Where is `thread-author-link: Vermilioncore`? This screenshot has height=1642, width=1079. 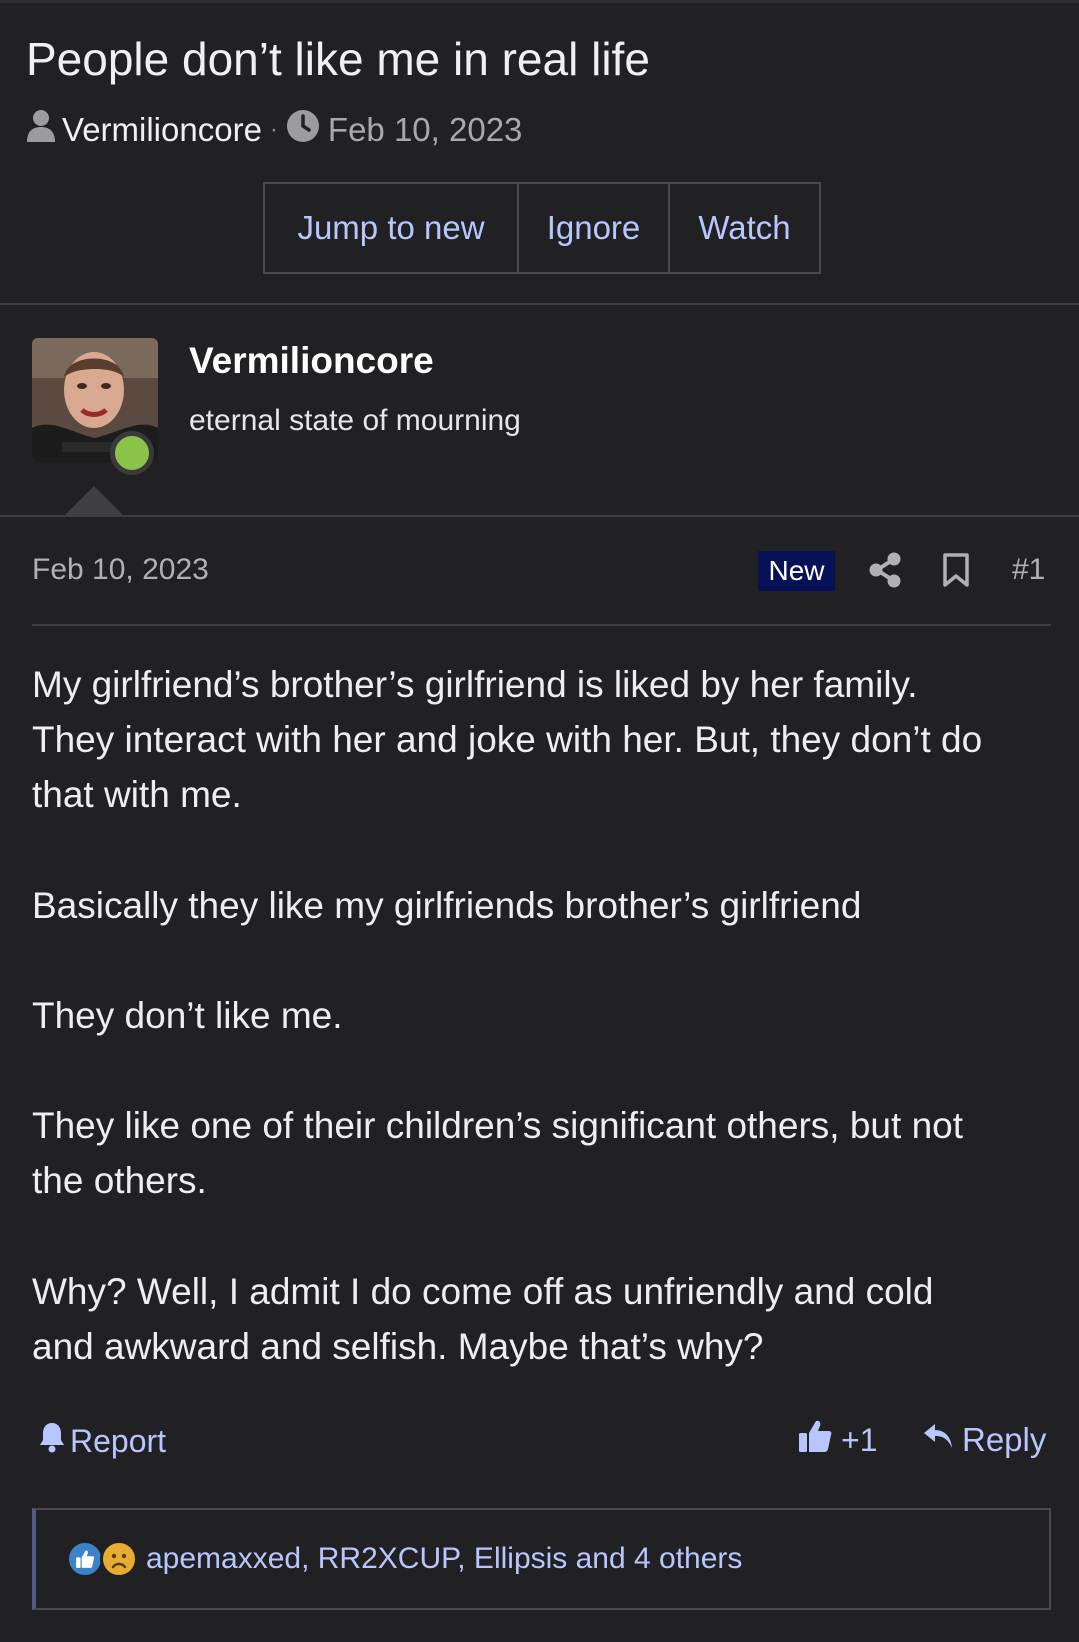
thread-author-link: Vermilioncore is located at coordinates (162, 130).